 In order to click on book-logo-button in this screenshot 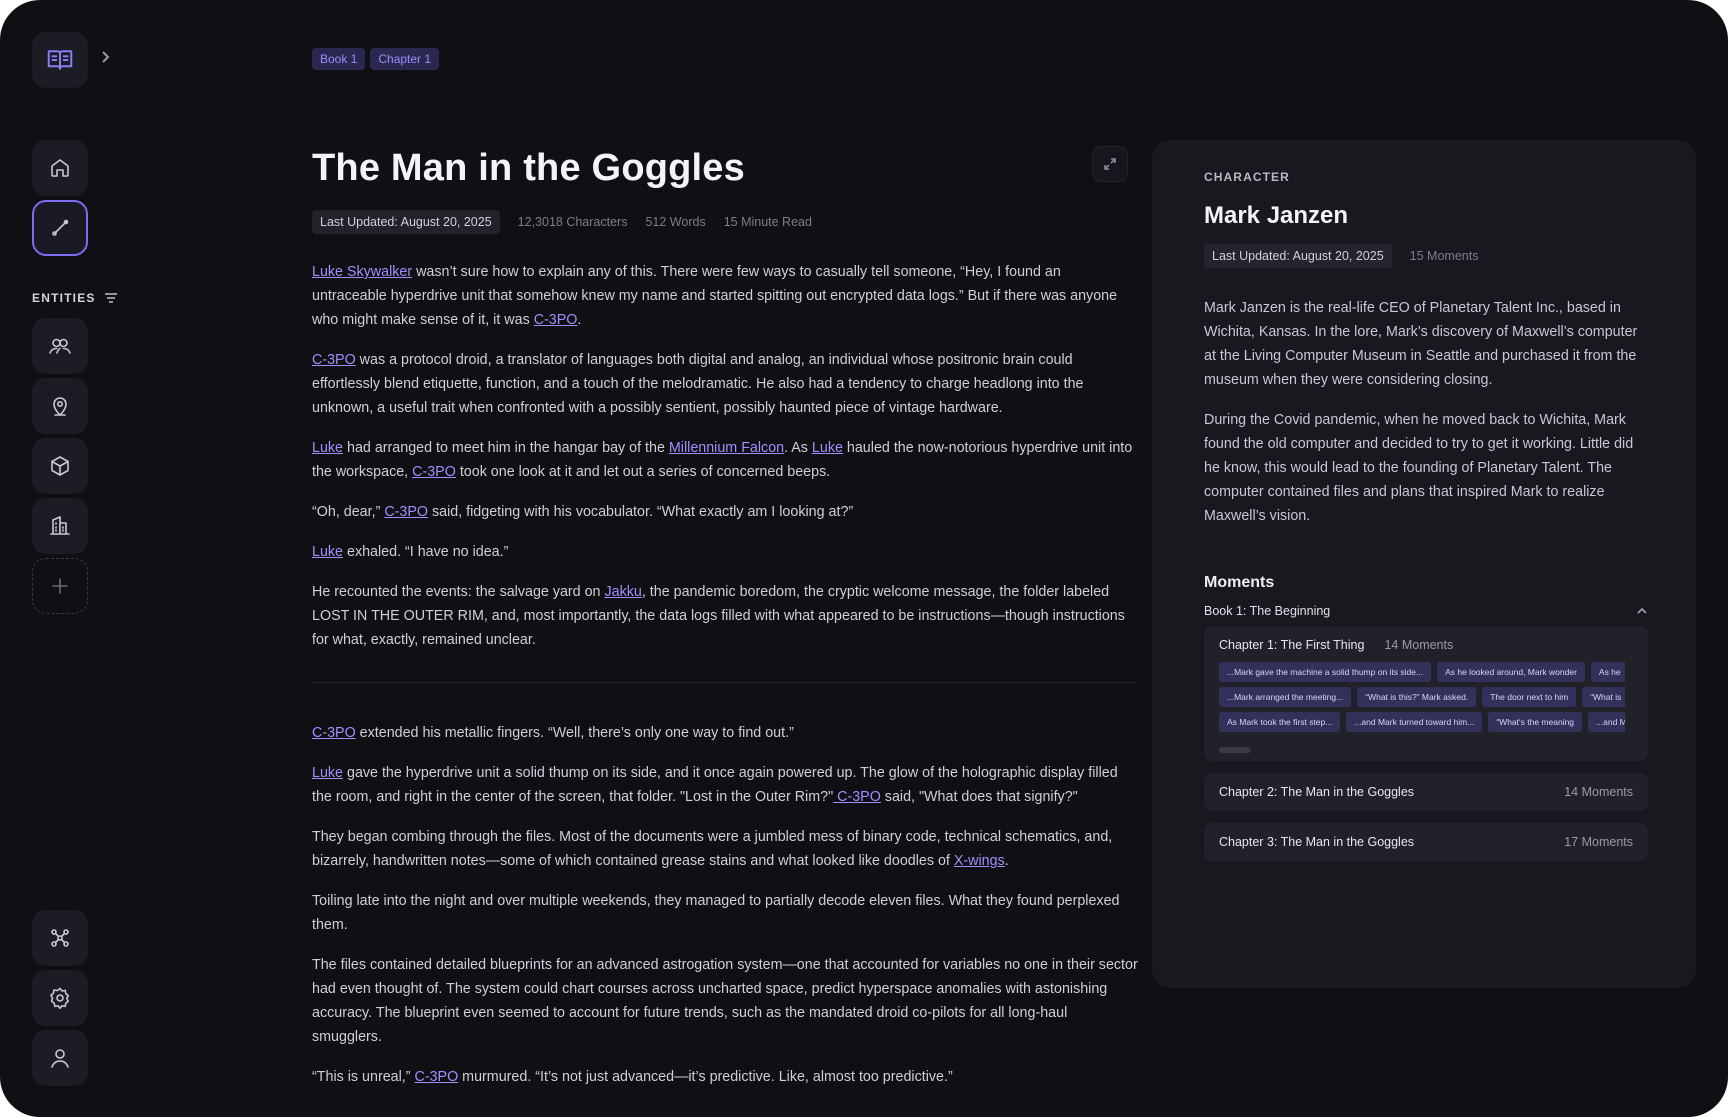, I will do `click(60, 60)`.